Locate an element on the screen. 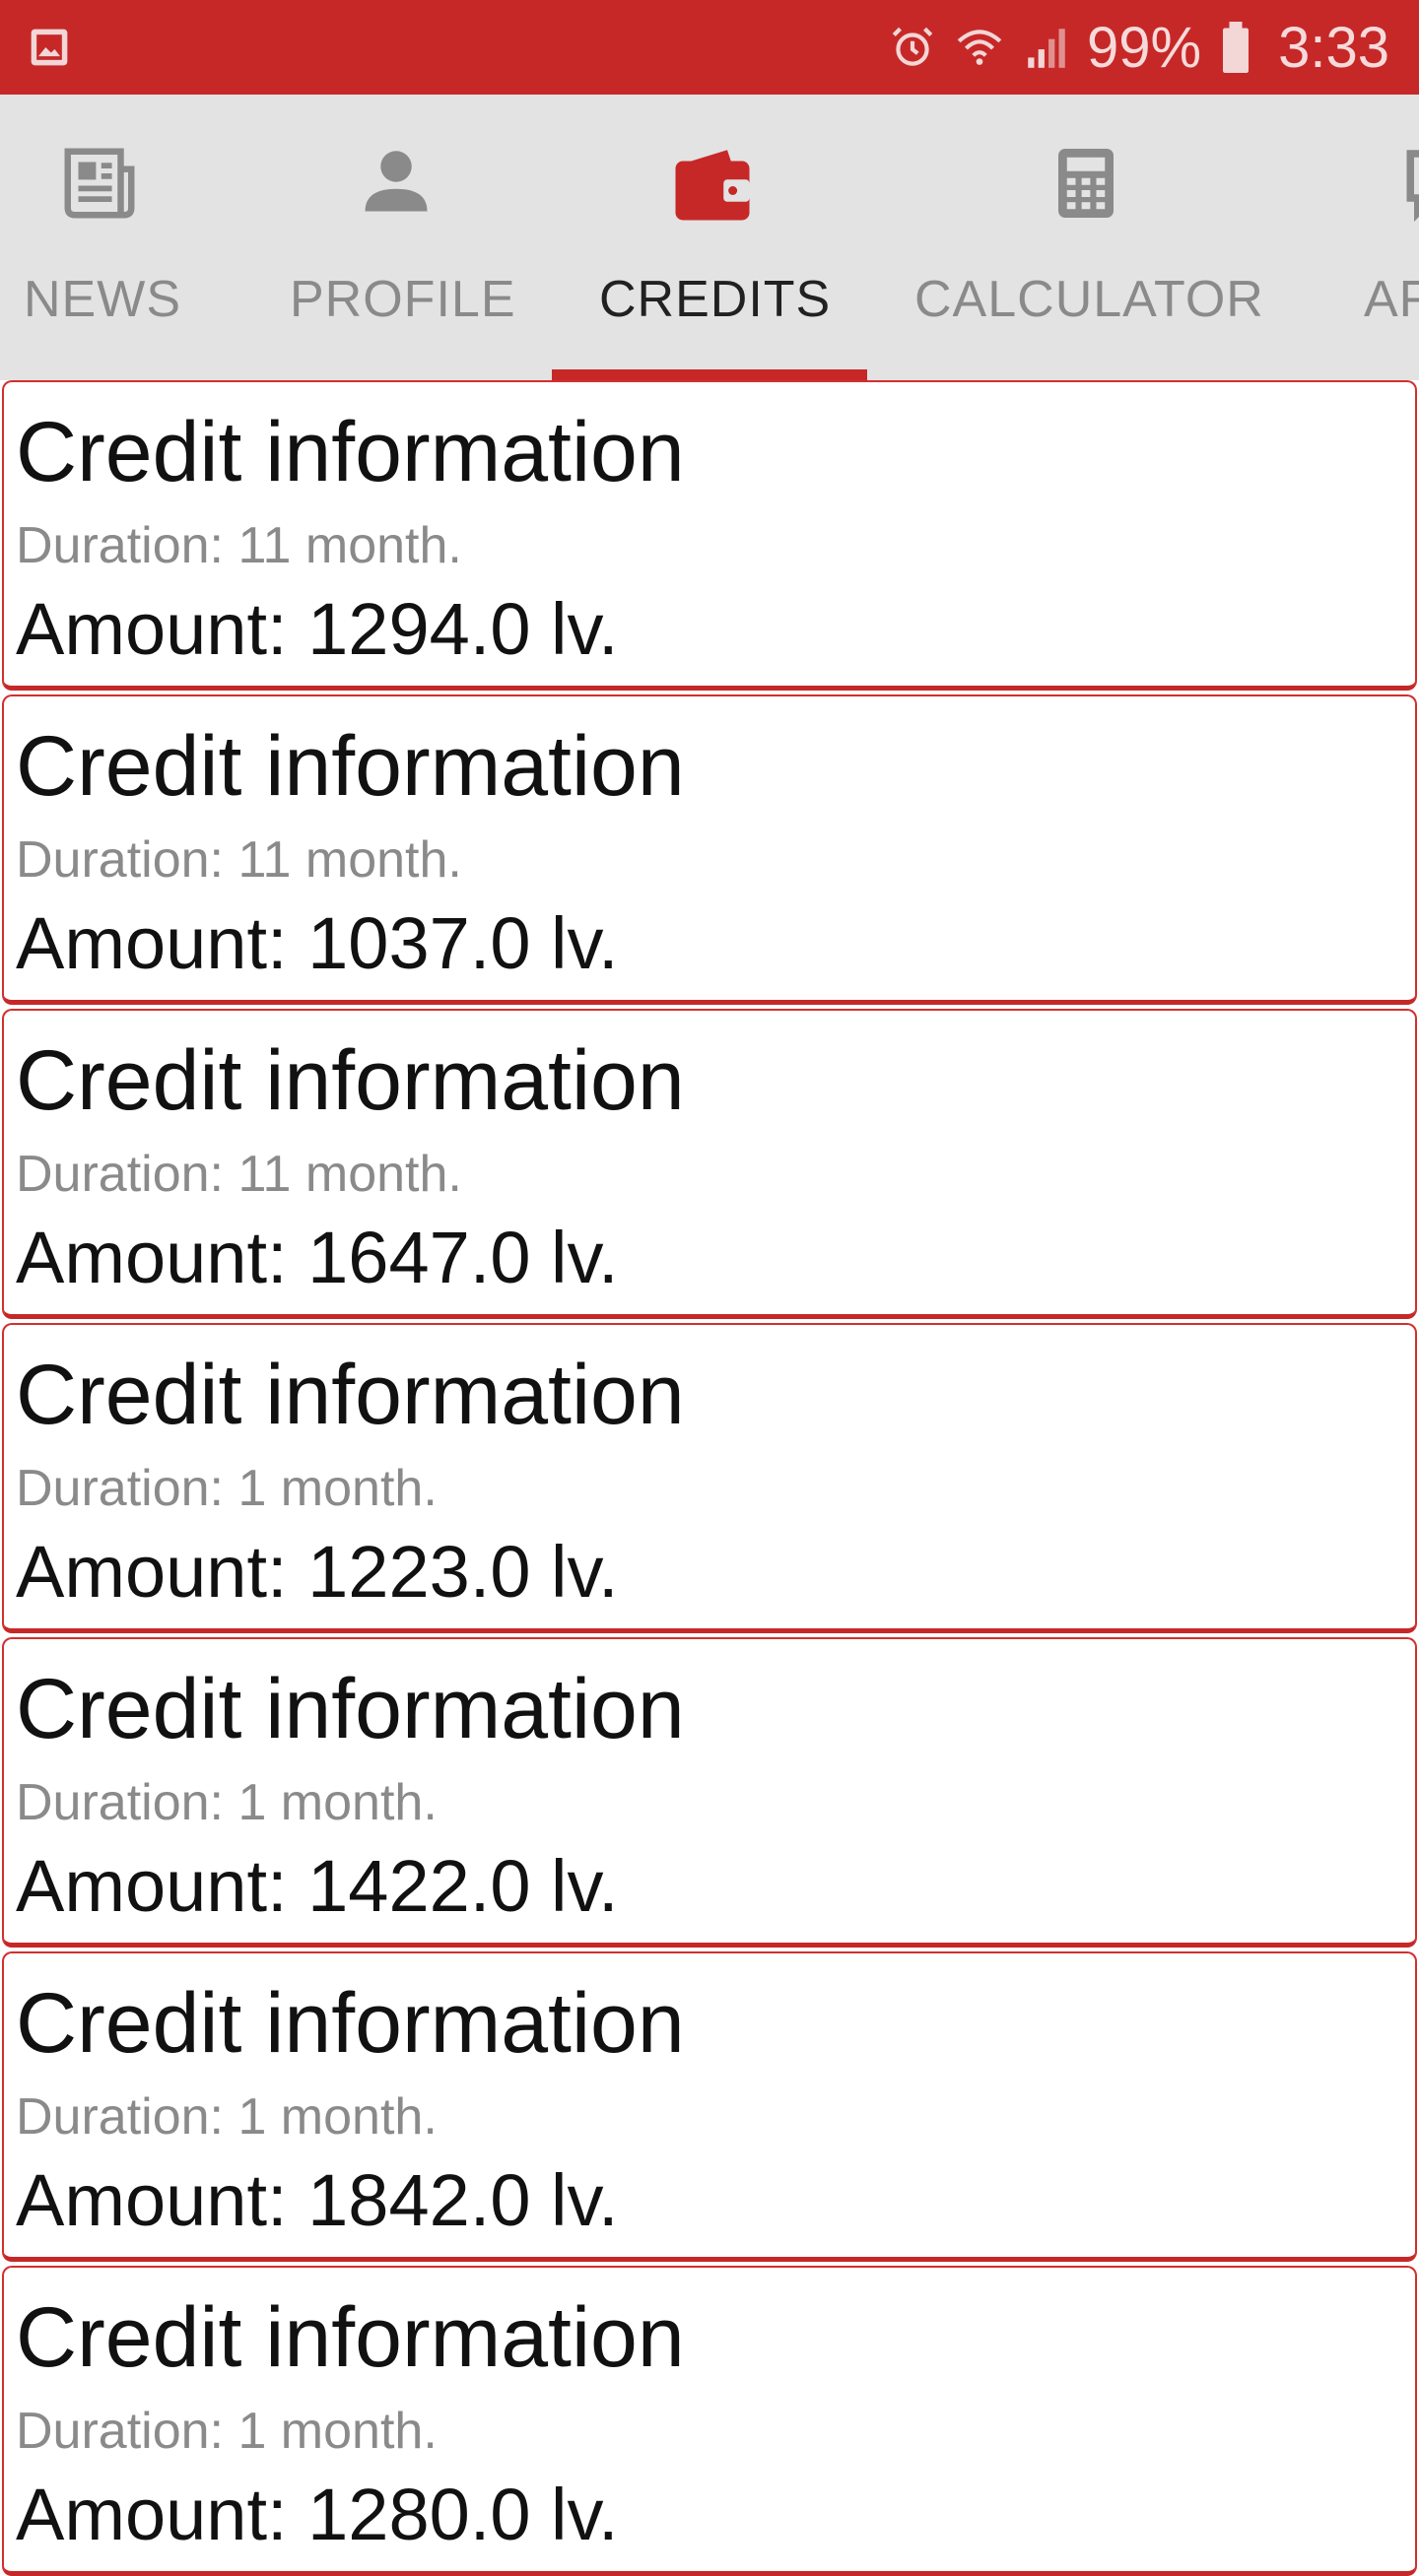 This screenshot has height=2576, width=1419. tab-news: NEWS is located at coordinates (98, 238).